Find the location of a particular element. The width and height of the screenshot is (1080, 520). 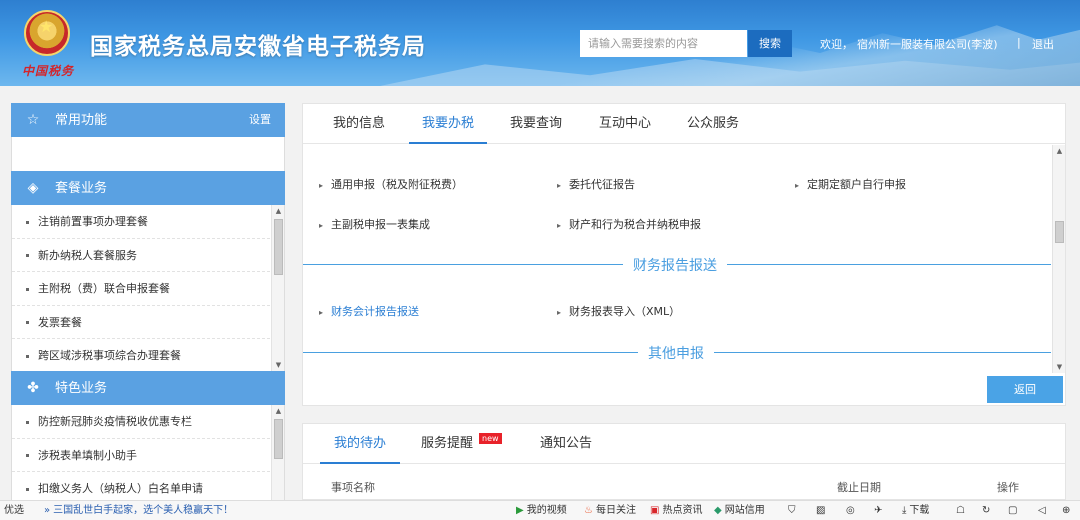

back-button: 返回 is located at coordinates (1025, 389).